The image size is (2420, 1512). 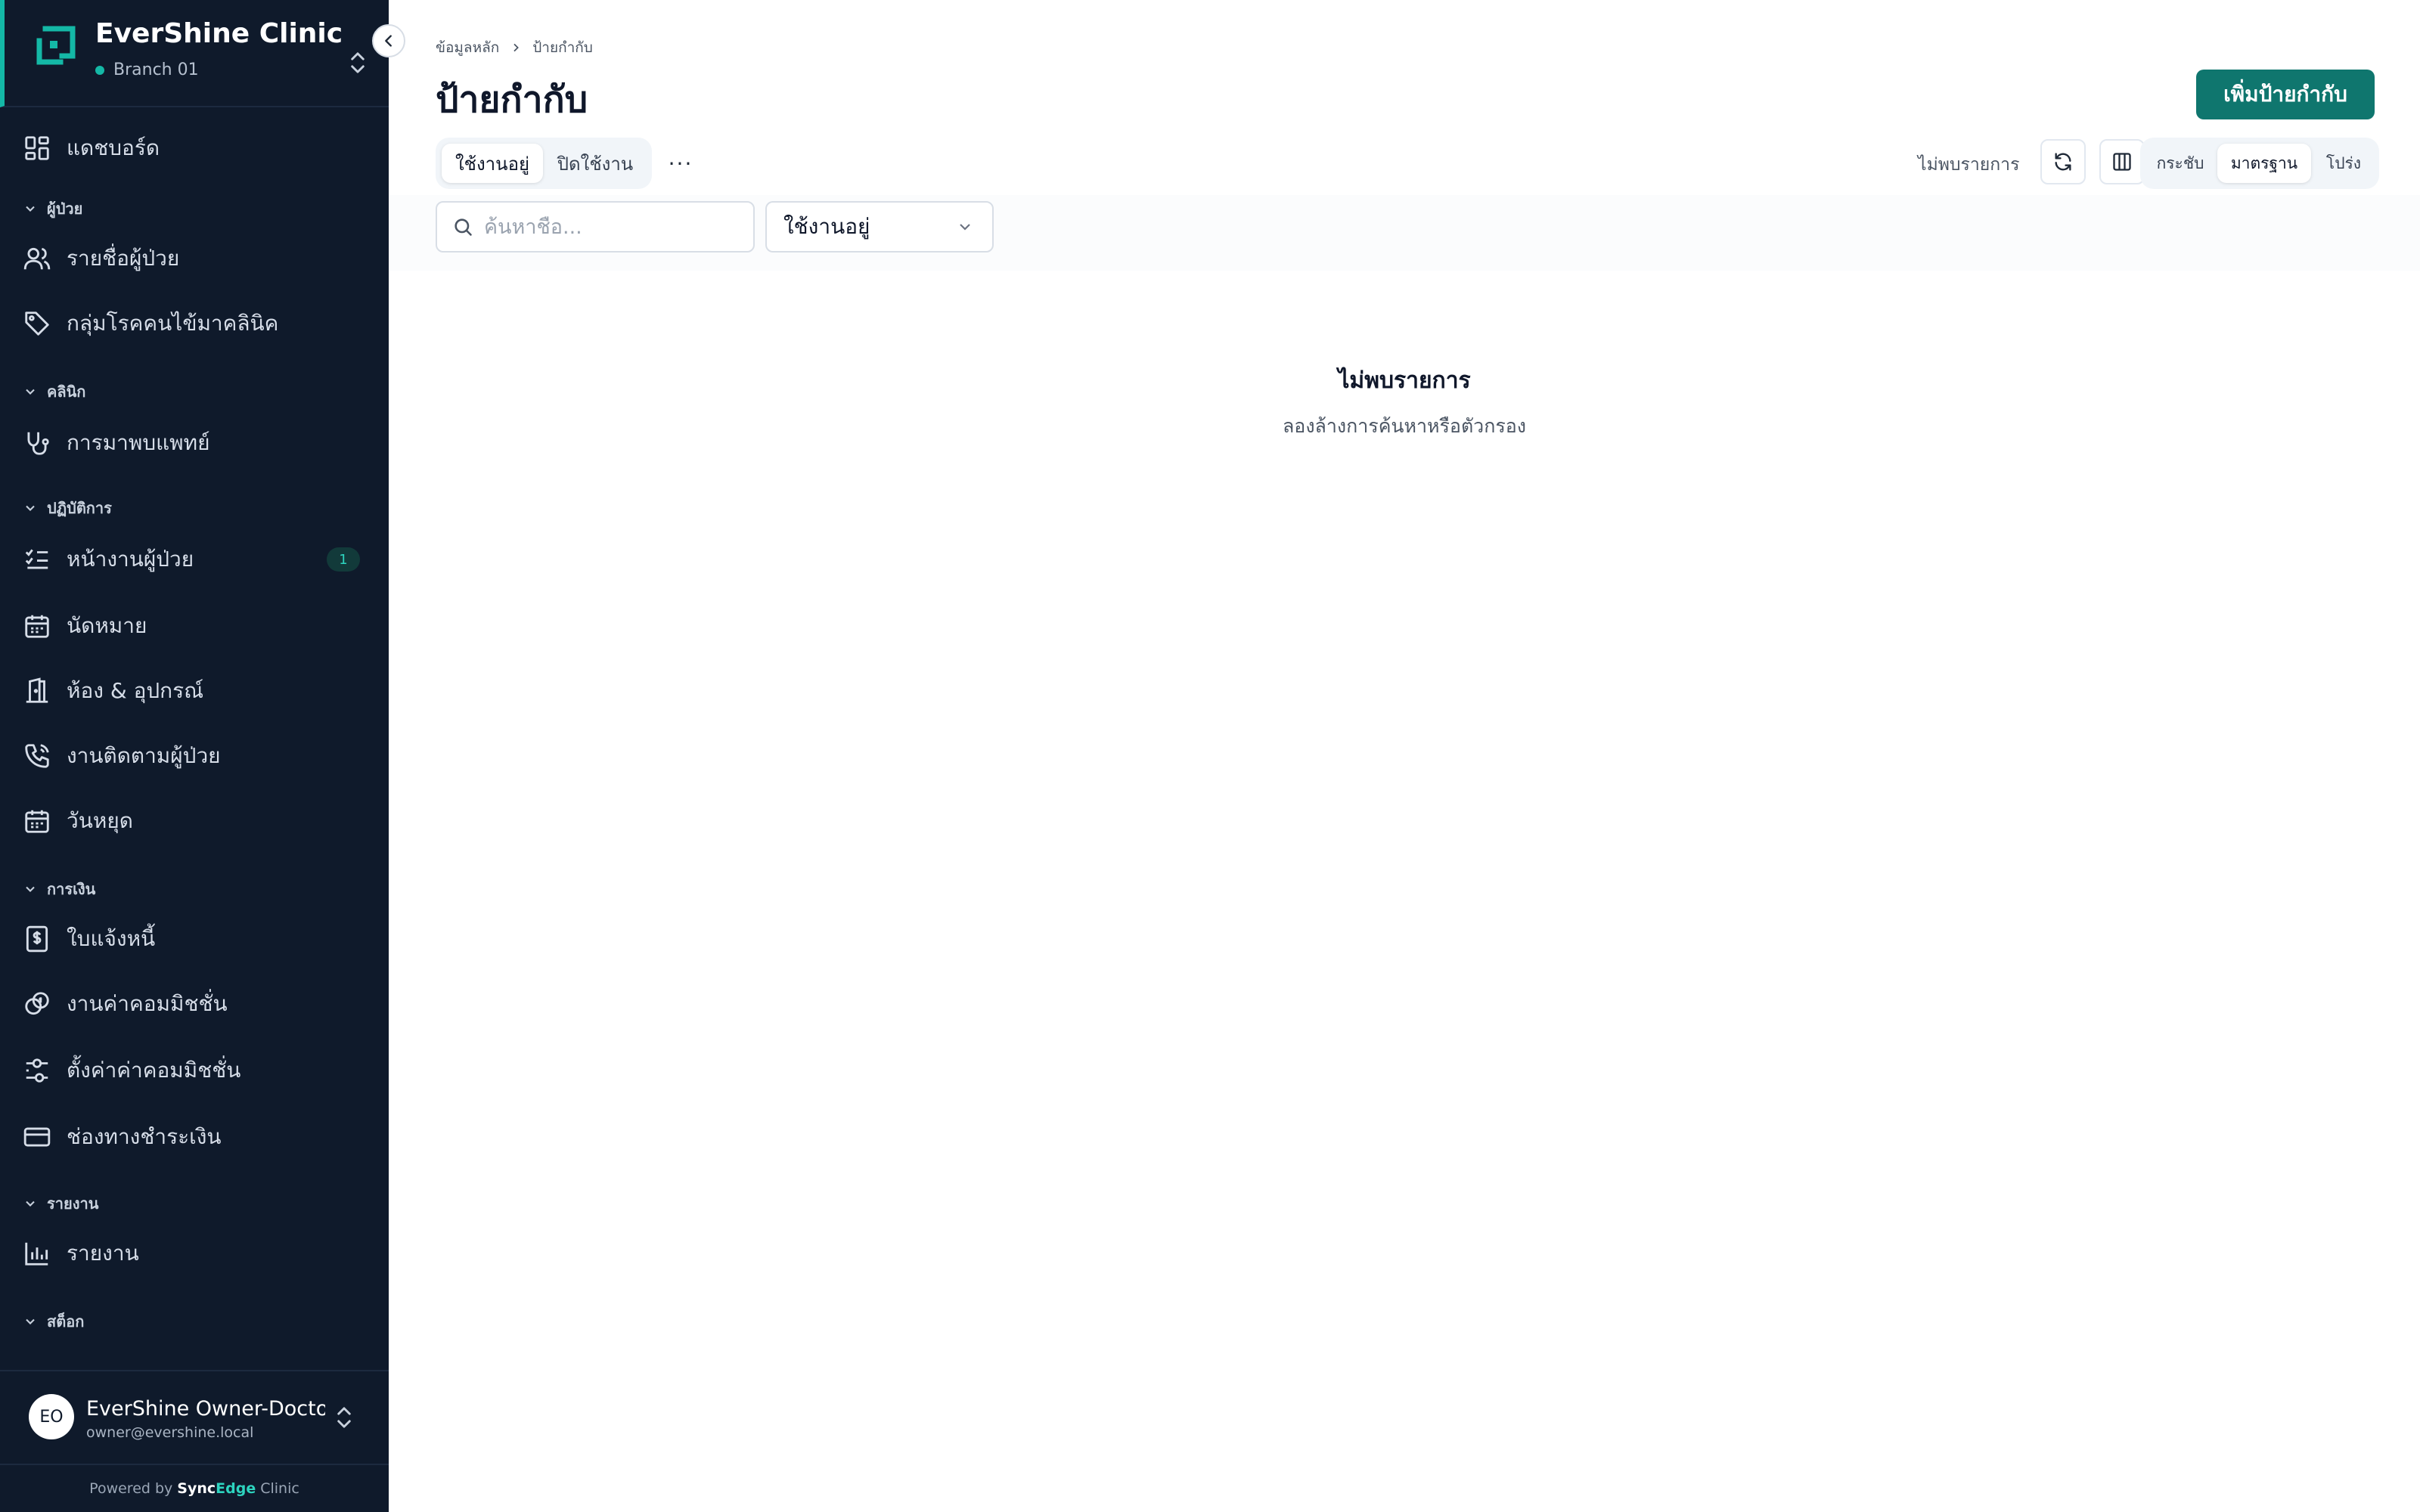 What do you see at coordinates (194, 821) in the screenshot?
I see `sidebar-item-holidays: วันหยุด` at bounding box center [194, 821].